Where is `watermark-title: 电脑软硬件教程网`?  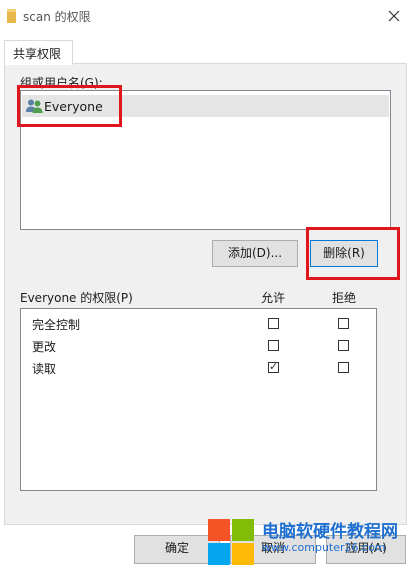 watermark-title: 电脑软硬件教程网 is located at coordinates (330, 532).